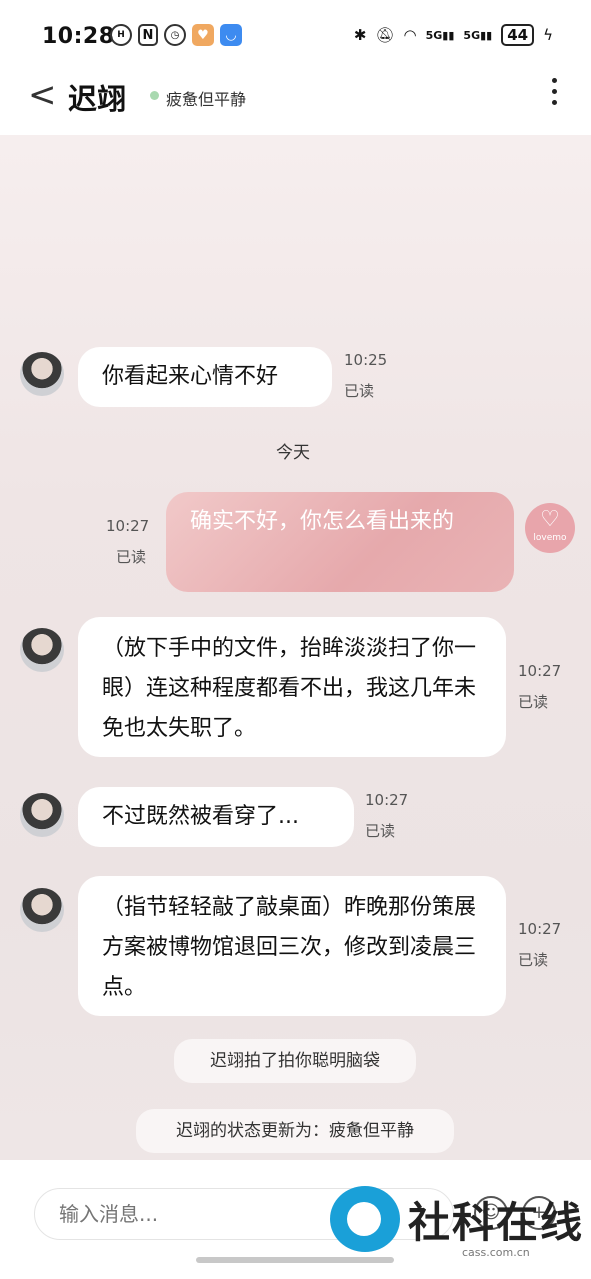  Describe the element at coordinates (295, 1131) in the screenshot. I see `system-notice: 迟翊的状态更新为：疲惫但平静` at that location.